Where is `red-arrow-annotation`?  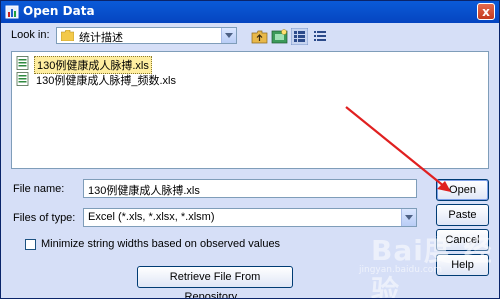 red-arrow-annotation is located at coordinates (398, 149).